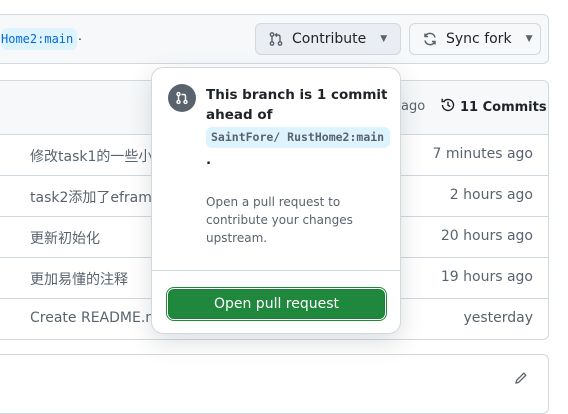  I want to click on commit-message: 更加易懂的注释, so click(79, 279).